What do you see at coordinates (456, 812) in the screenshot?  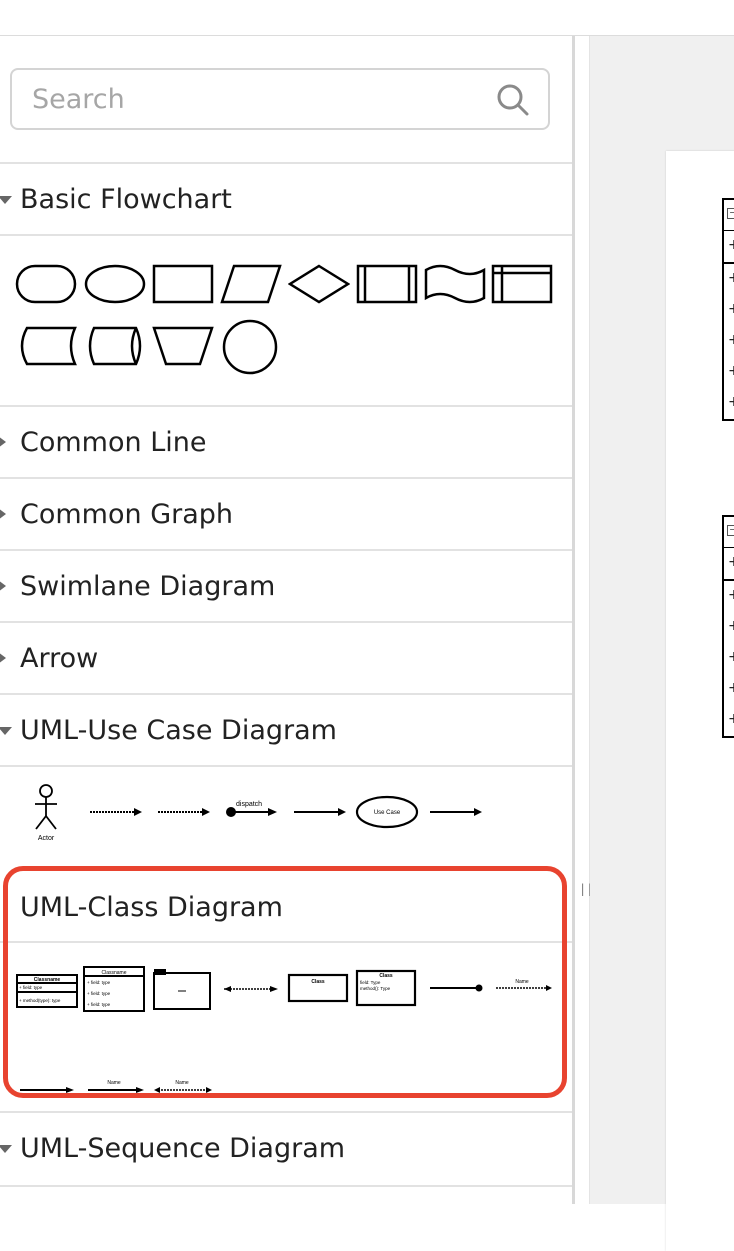 I see `generalization-arrow-shape` at bounding box center [456, 812].